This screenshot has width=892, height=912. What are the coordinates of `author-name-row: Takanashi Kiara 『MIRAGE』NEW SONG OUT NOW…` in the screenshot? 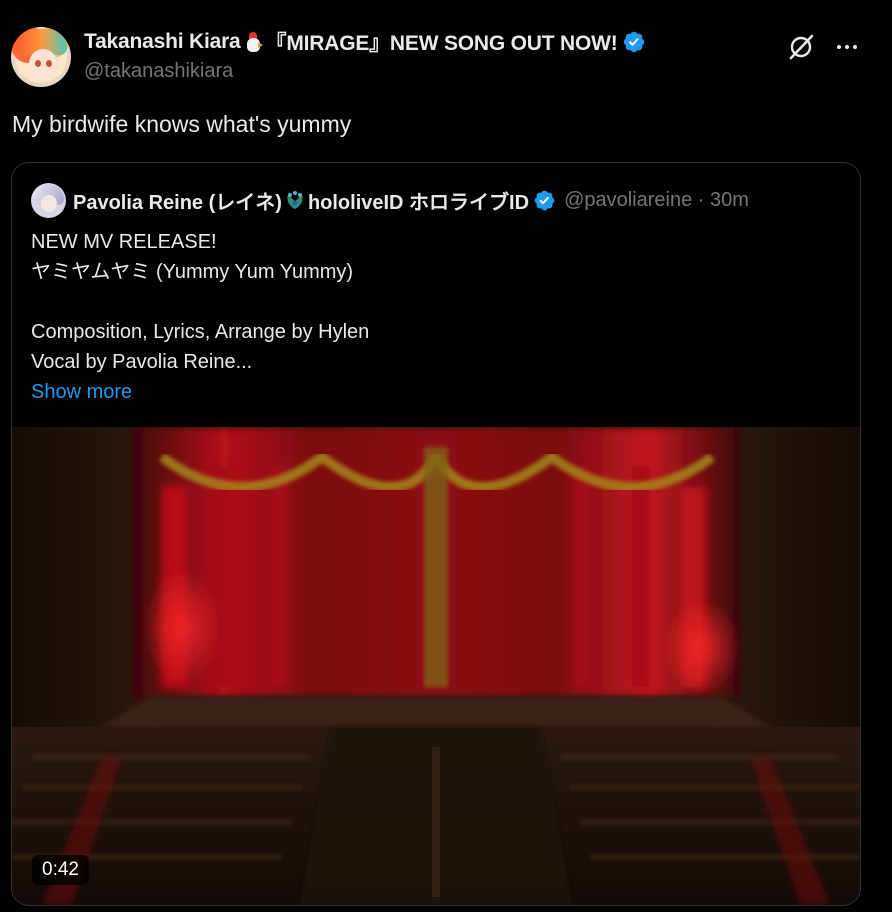 It's located at (365, 42).